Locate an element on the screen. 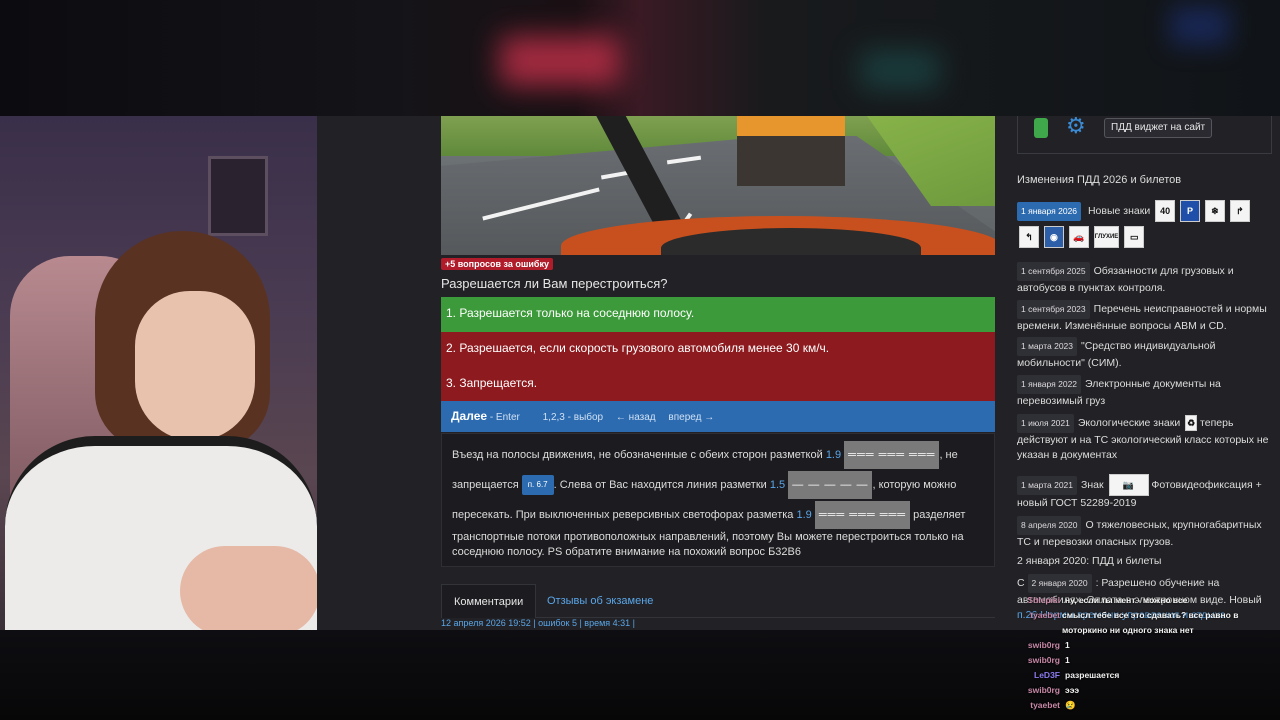 Image resolution: width=1280 pixels, height=720 pixels. forward-link: вперед → is located at coordinates (691, 417).